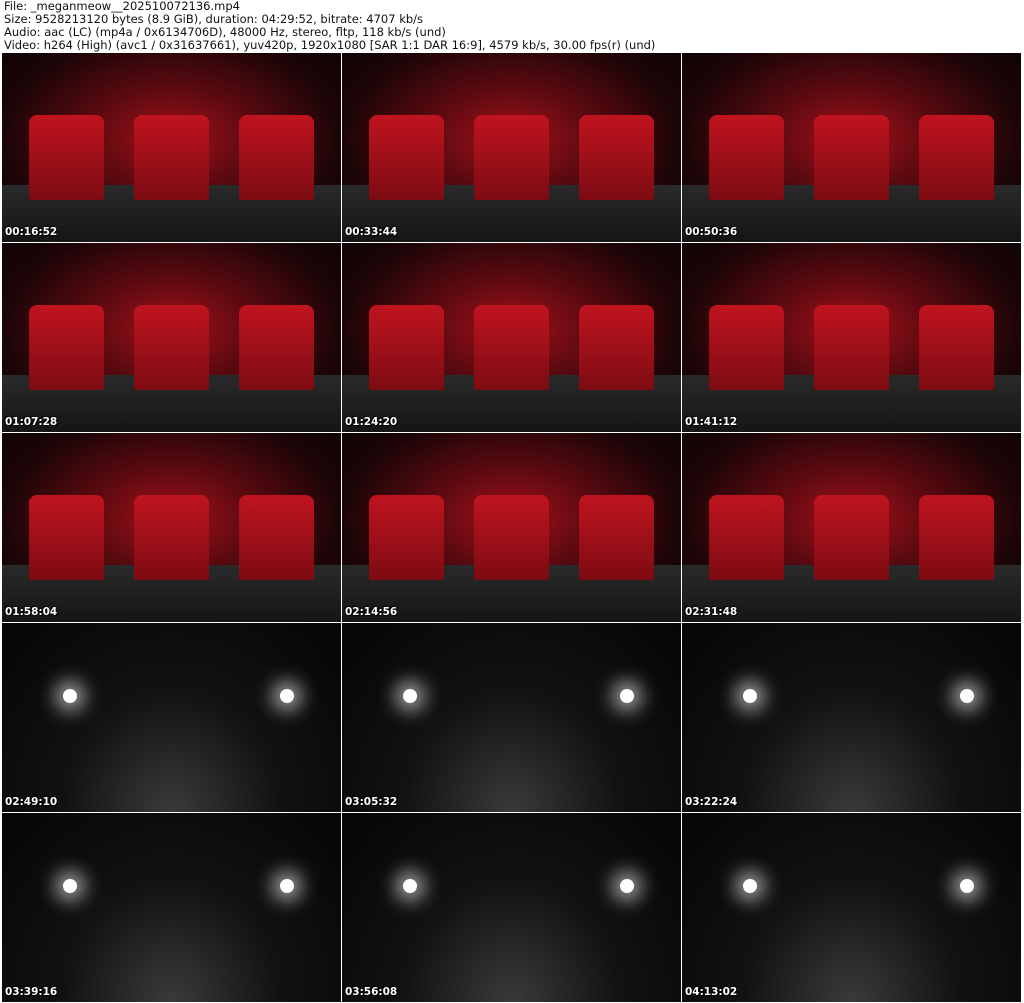  I want to click on video-thumbnail: 03:05:32, so click(511, 717).